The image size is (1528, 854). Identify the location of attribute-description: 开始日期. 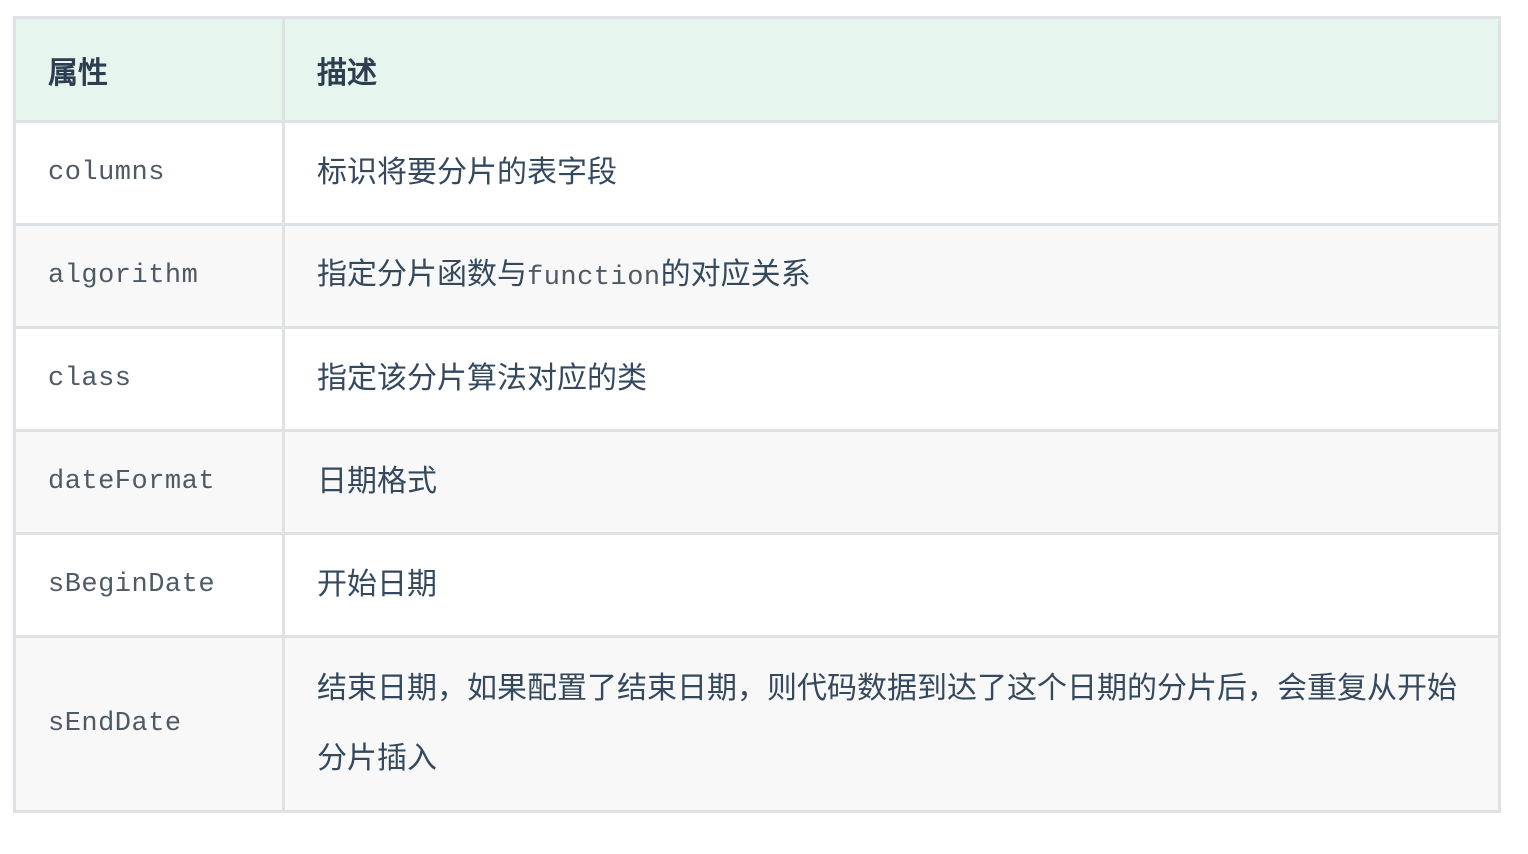
(891, 585).